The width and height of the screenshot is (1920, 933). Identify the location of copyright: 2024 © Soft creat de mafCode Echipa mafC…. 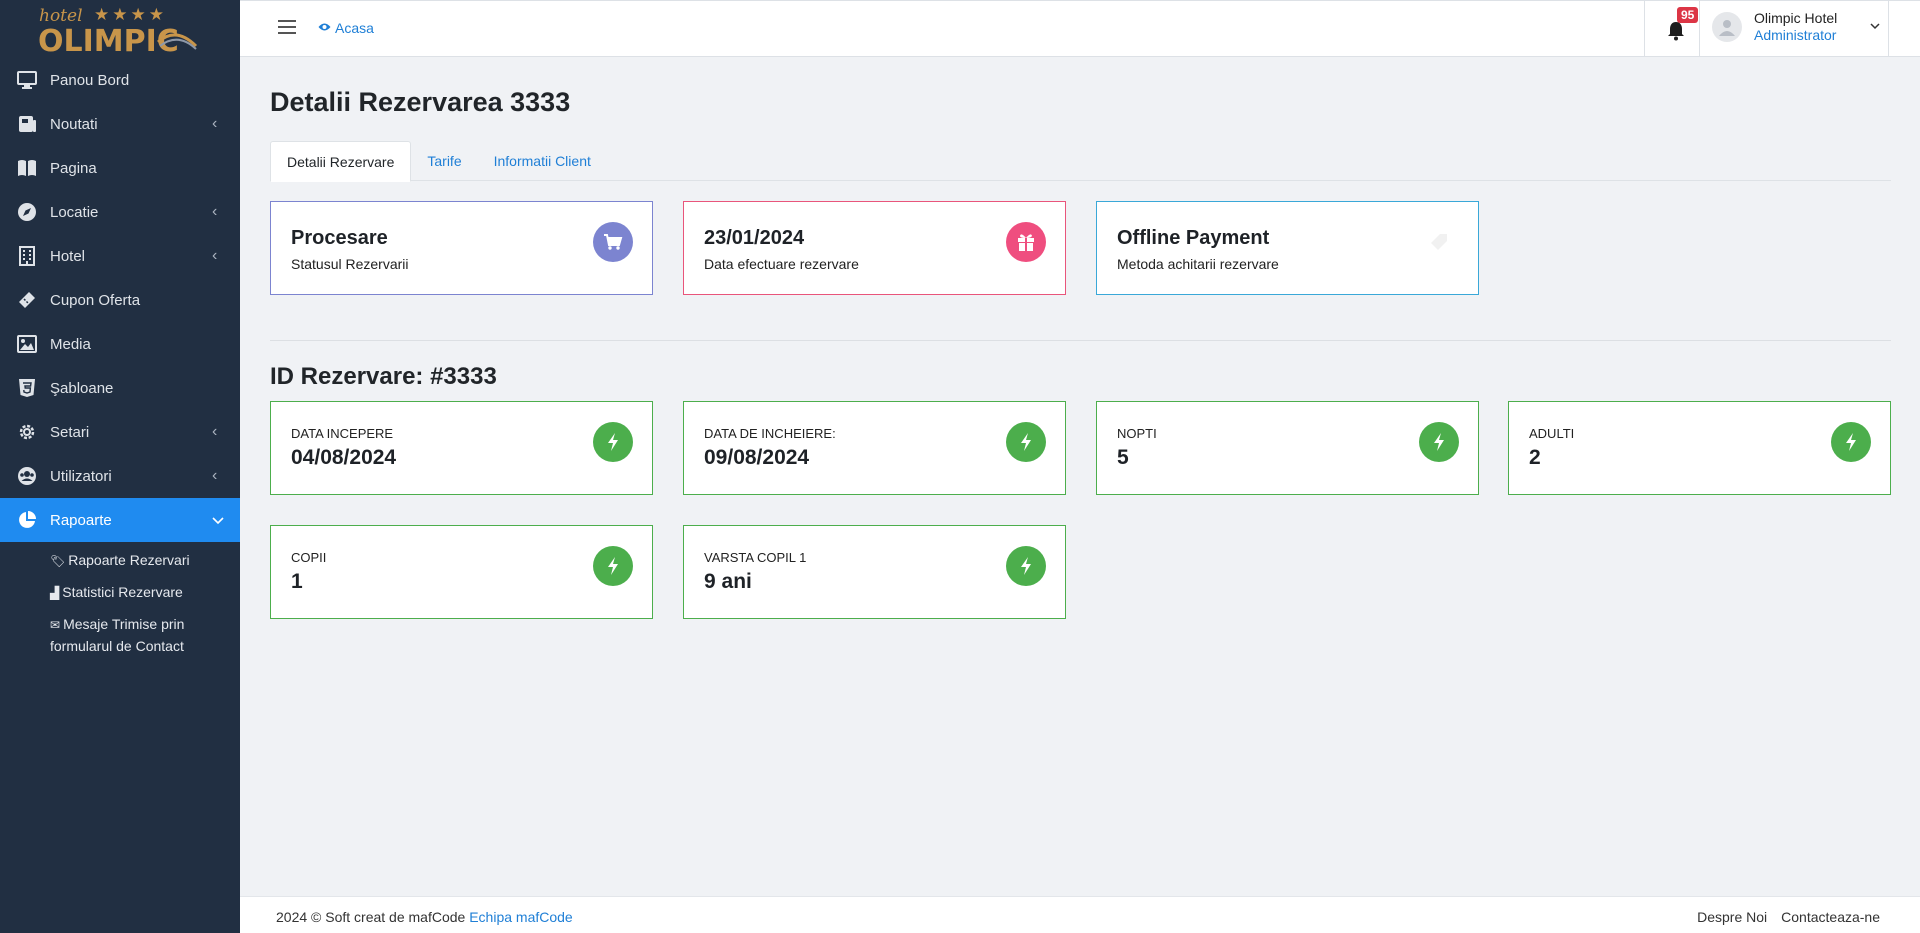
(424, 917).